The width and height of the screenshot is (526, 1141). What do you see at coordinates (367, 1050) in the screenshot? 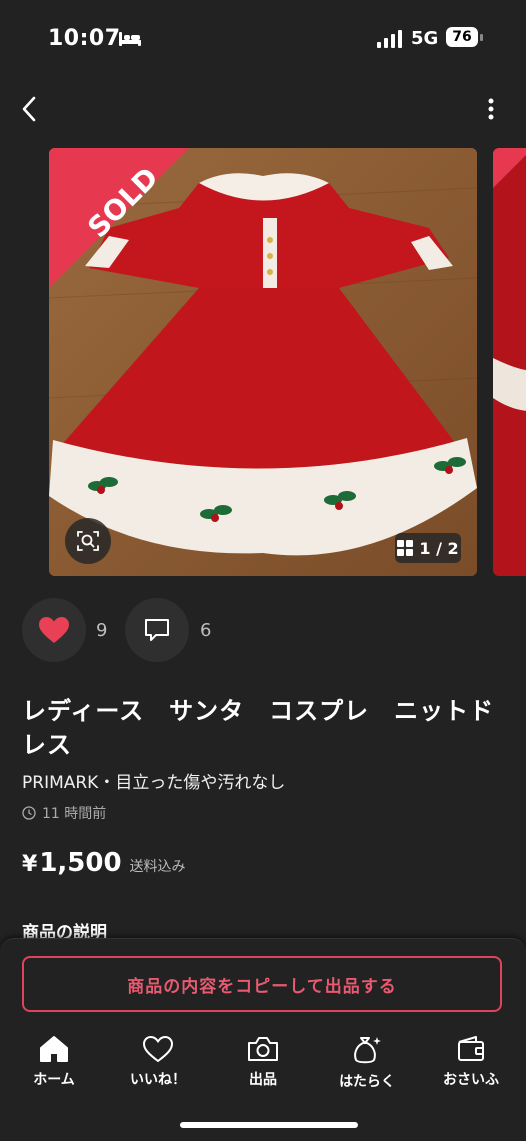
I see `bag-icon` at bounding box center [367, 1050].